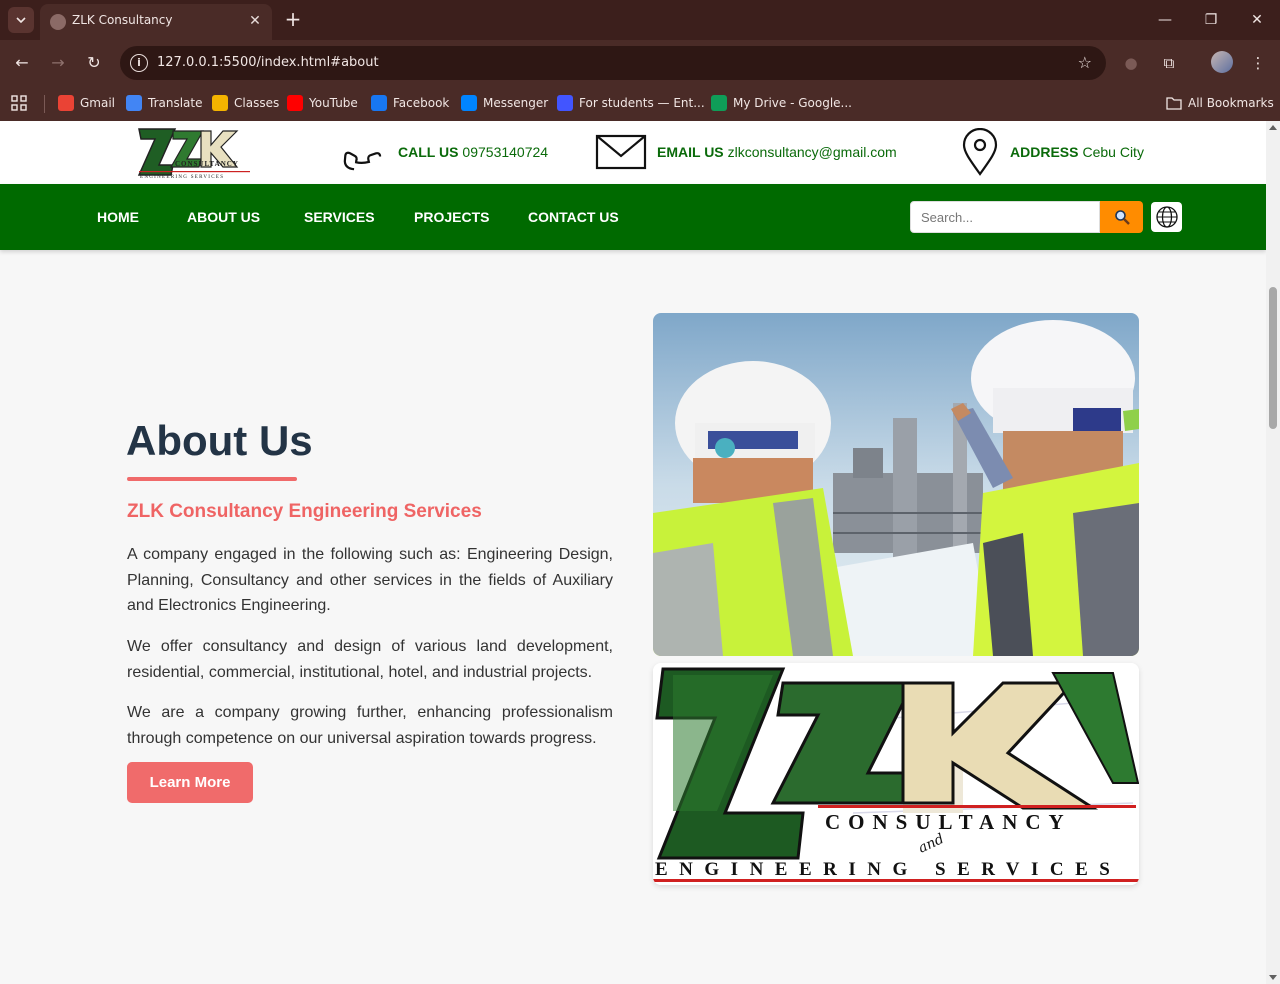 The image size is (1280, 984). What do you see at coordinates (1085, 62) in the screenshot?
I see `bookmark-star-icon: ☆` at bounding box center [1085, 62].